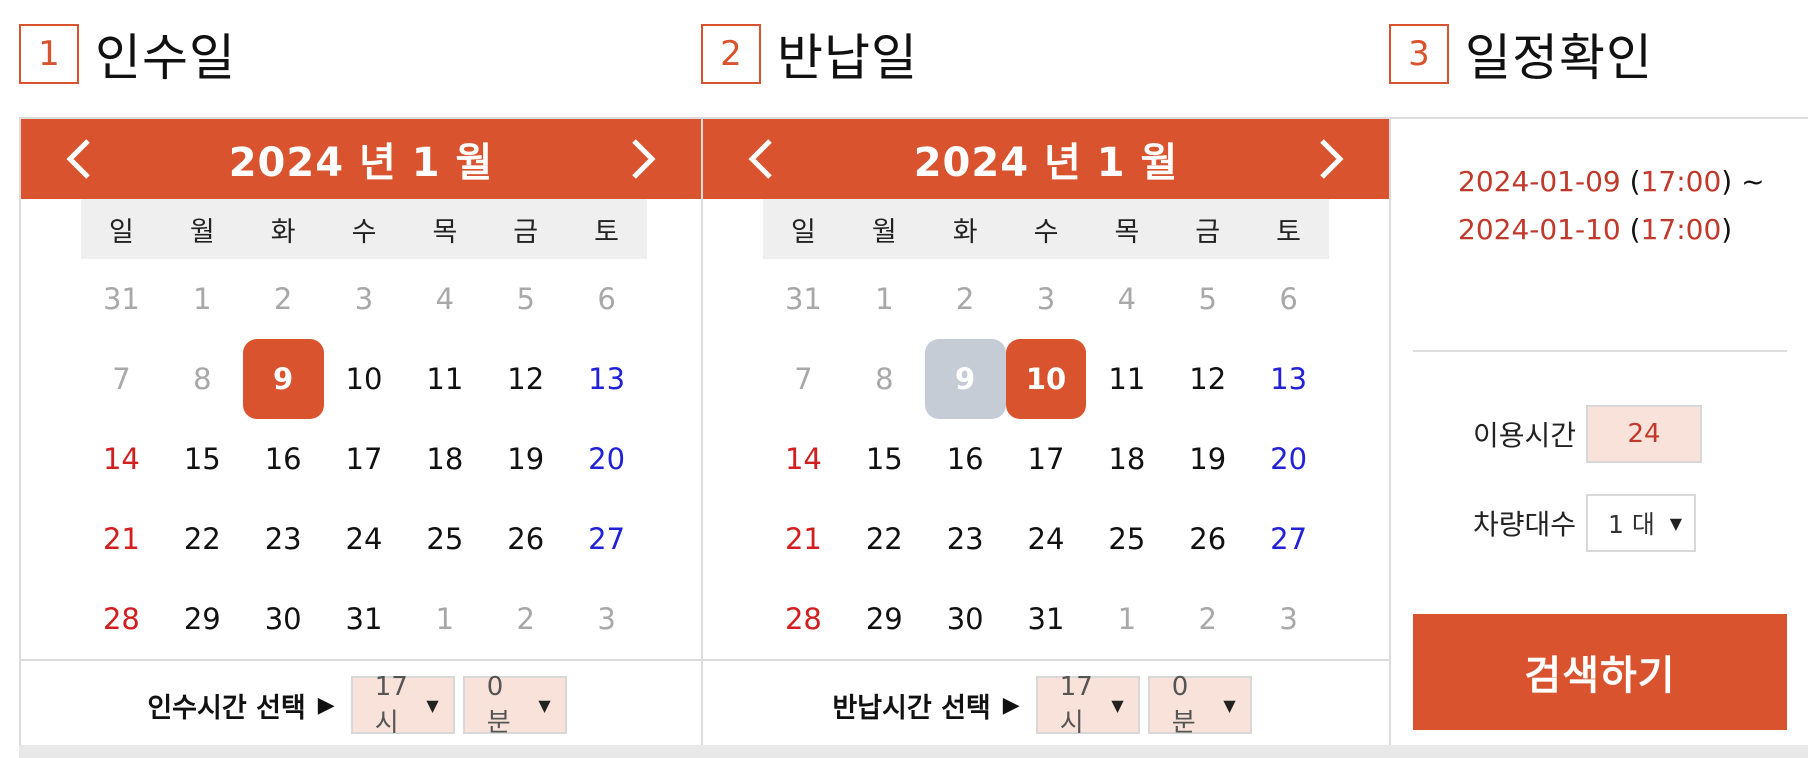 The height and width of the screenshot is (758, 1808). I want to click on search-button: 검색하기, so click(1600, 672).